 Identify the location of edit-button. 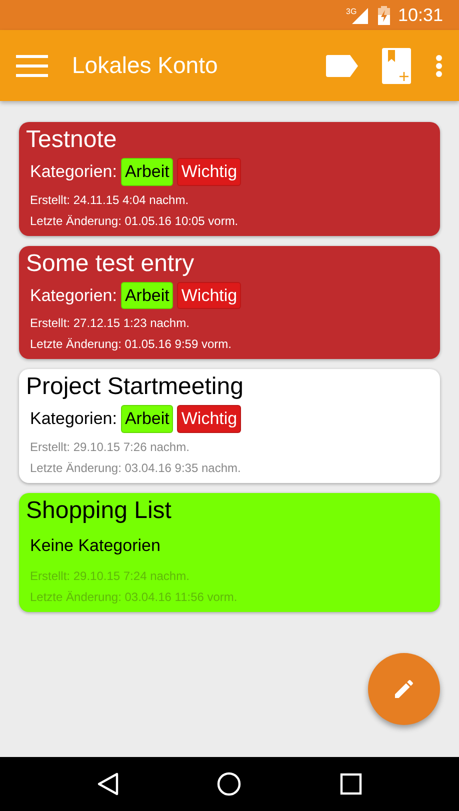
(404, 689).